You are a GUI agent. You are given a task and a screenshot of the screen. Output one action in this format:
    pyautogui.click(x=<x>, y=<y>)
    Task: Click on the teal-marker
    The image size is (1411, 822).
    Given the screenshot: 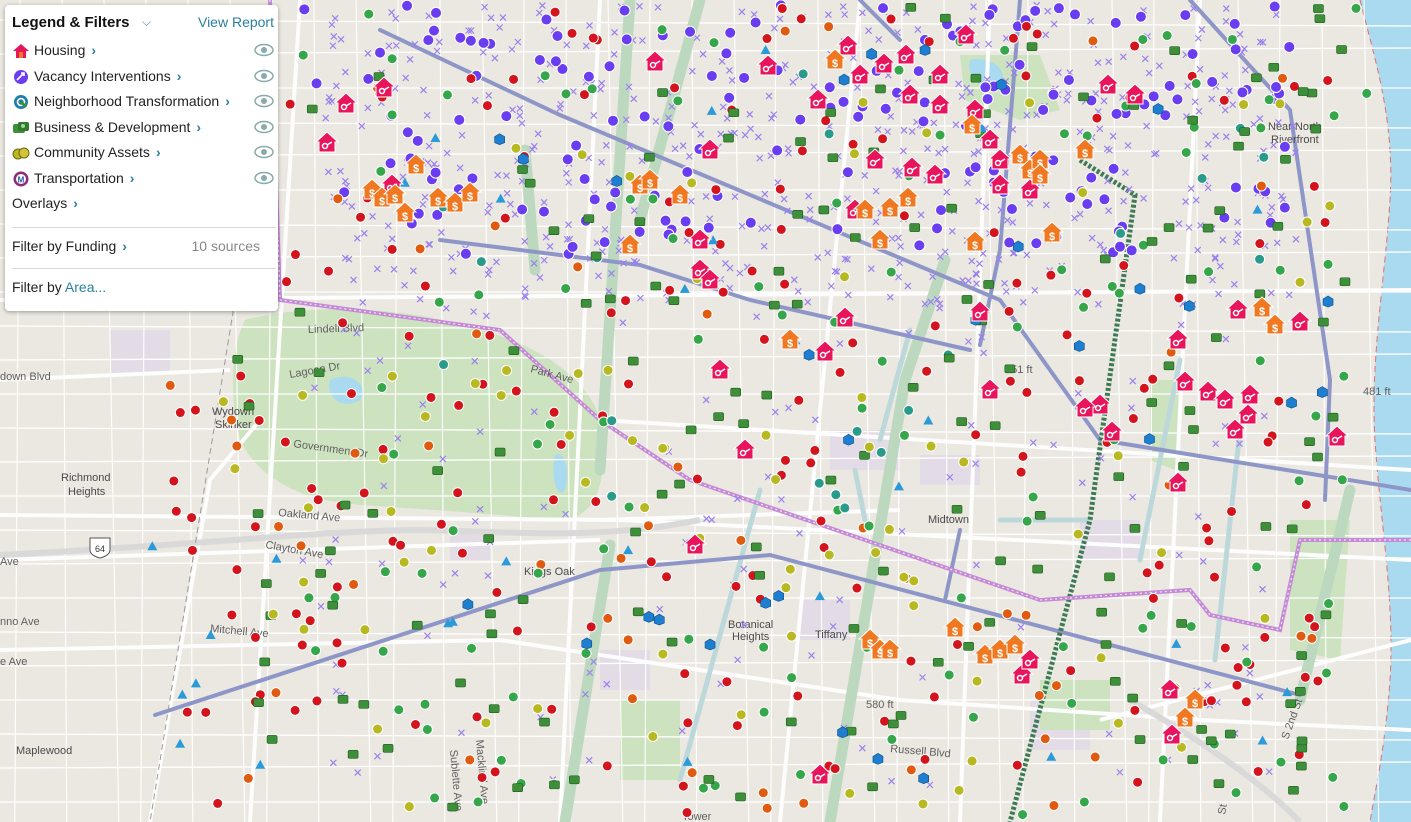 What is the action you would take?
    pyautogui.click(x=845, y=508)
    